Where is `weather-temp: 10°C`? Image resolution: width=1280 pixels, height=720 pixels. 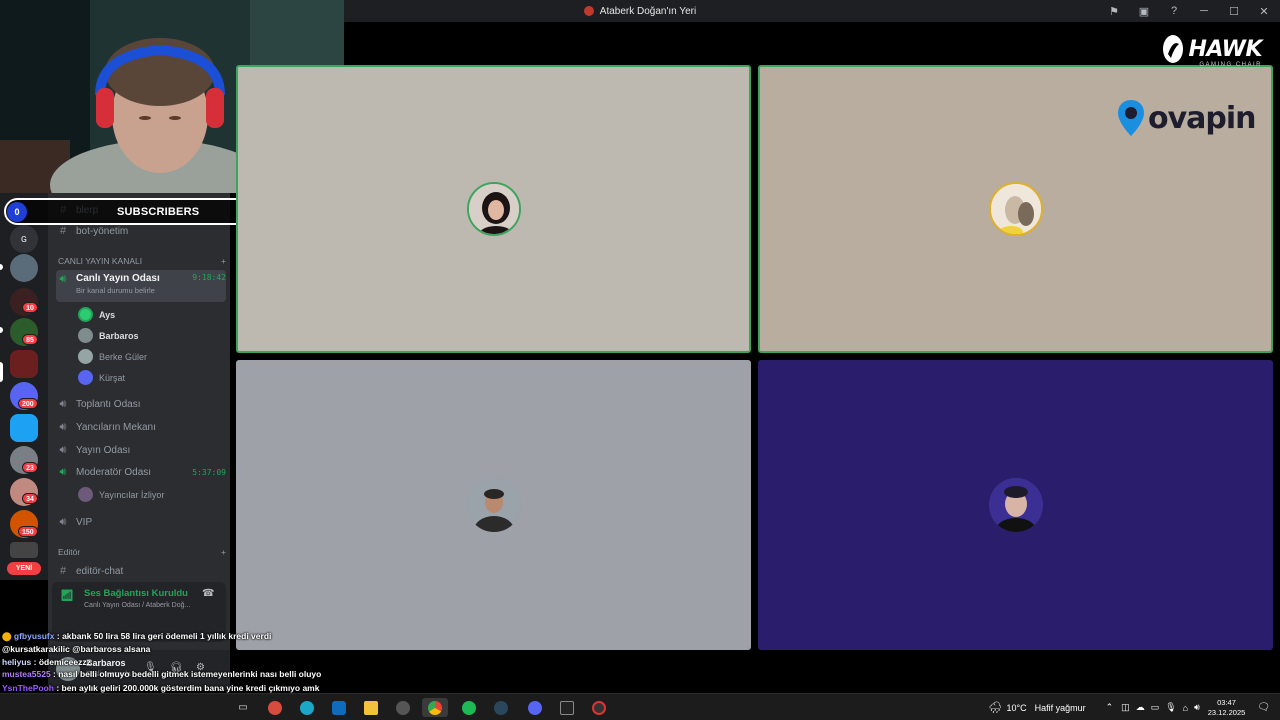 weather-temp: 10°C is located at coordinates (1016, 708).